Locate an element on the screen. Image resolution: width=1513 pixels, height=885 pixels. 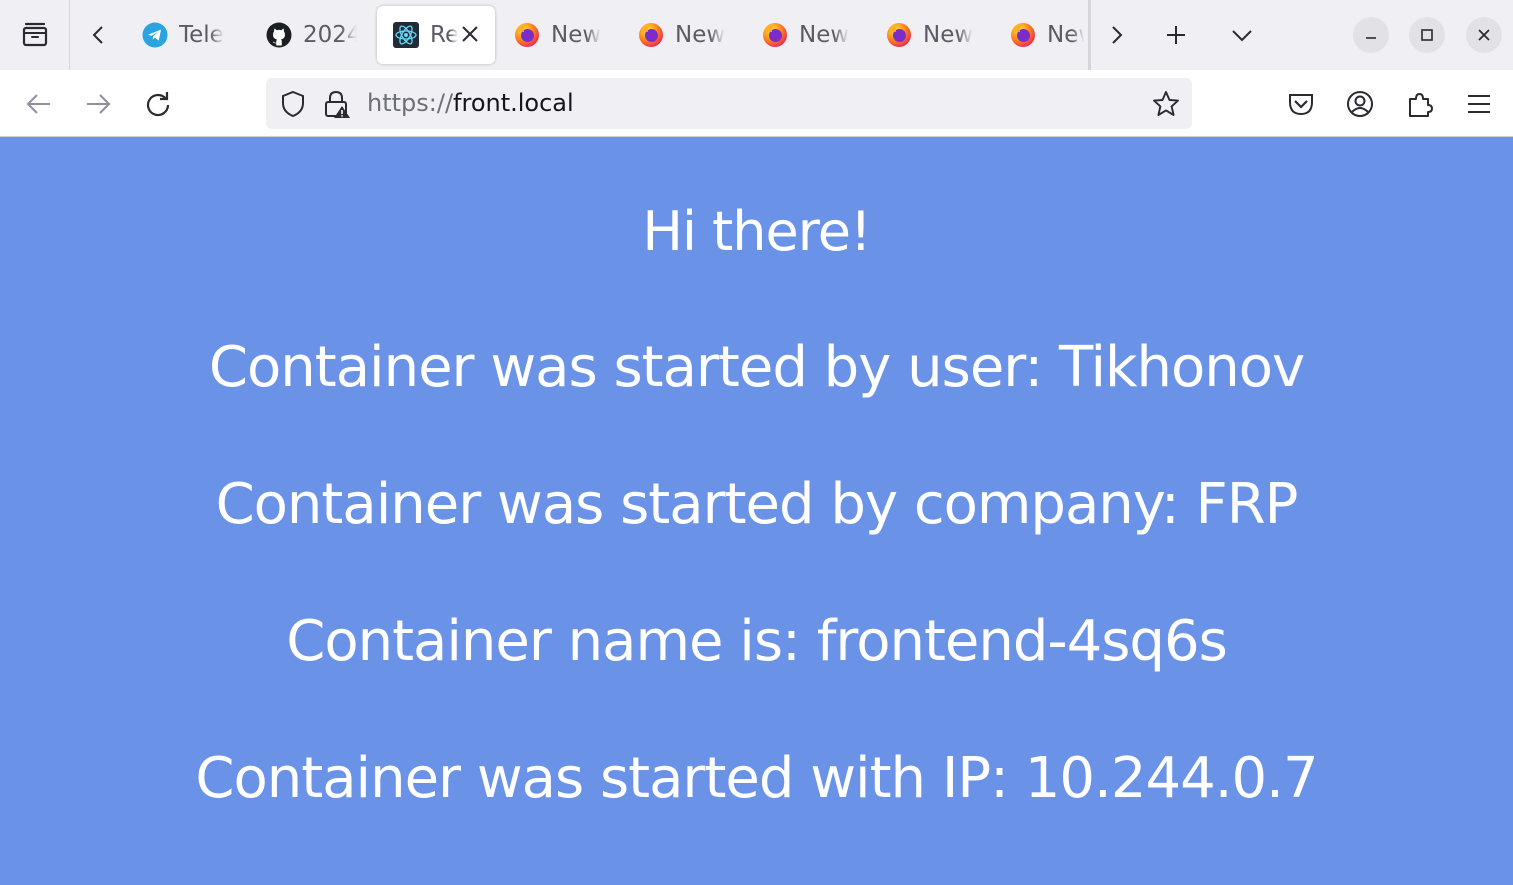
chevron-down-icon is located at coordinates (1242, 36).